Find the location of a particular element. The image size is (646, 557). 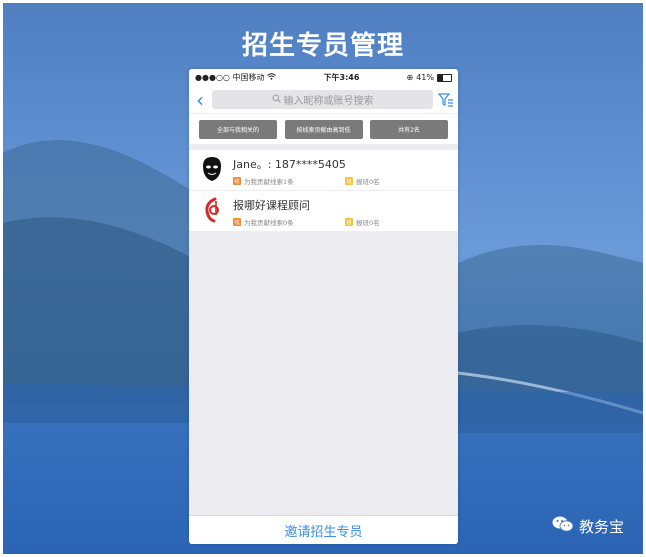

filter-bar: 全部与我相关的 按线索贡献由高到低 共有2名 is located at coordinates (323, 128).